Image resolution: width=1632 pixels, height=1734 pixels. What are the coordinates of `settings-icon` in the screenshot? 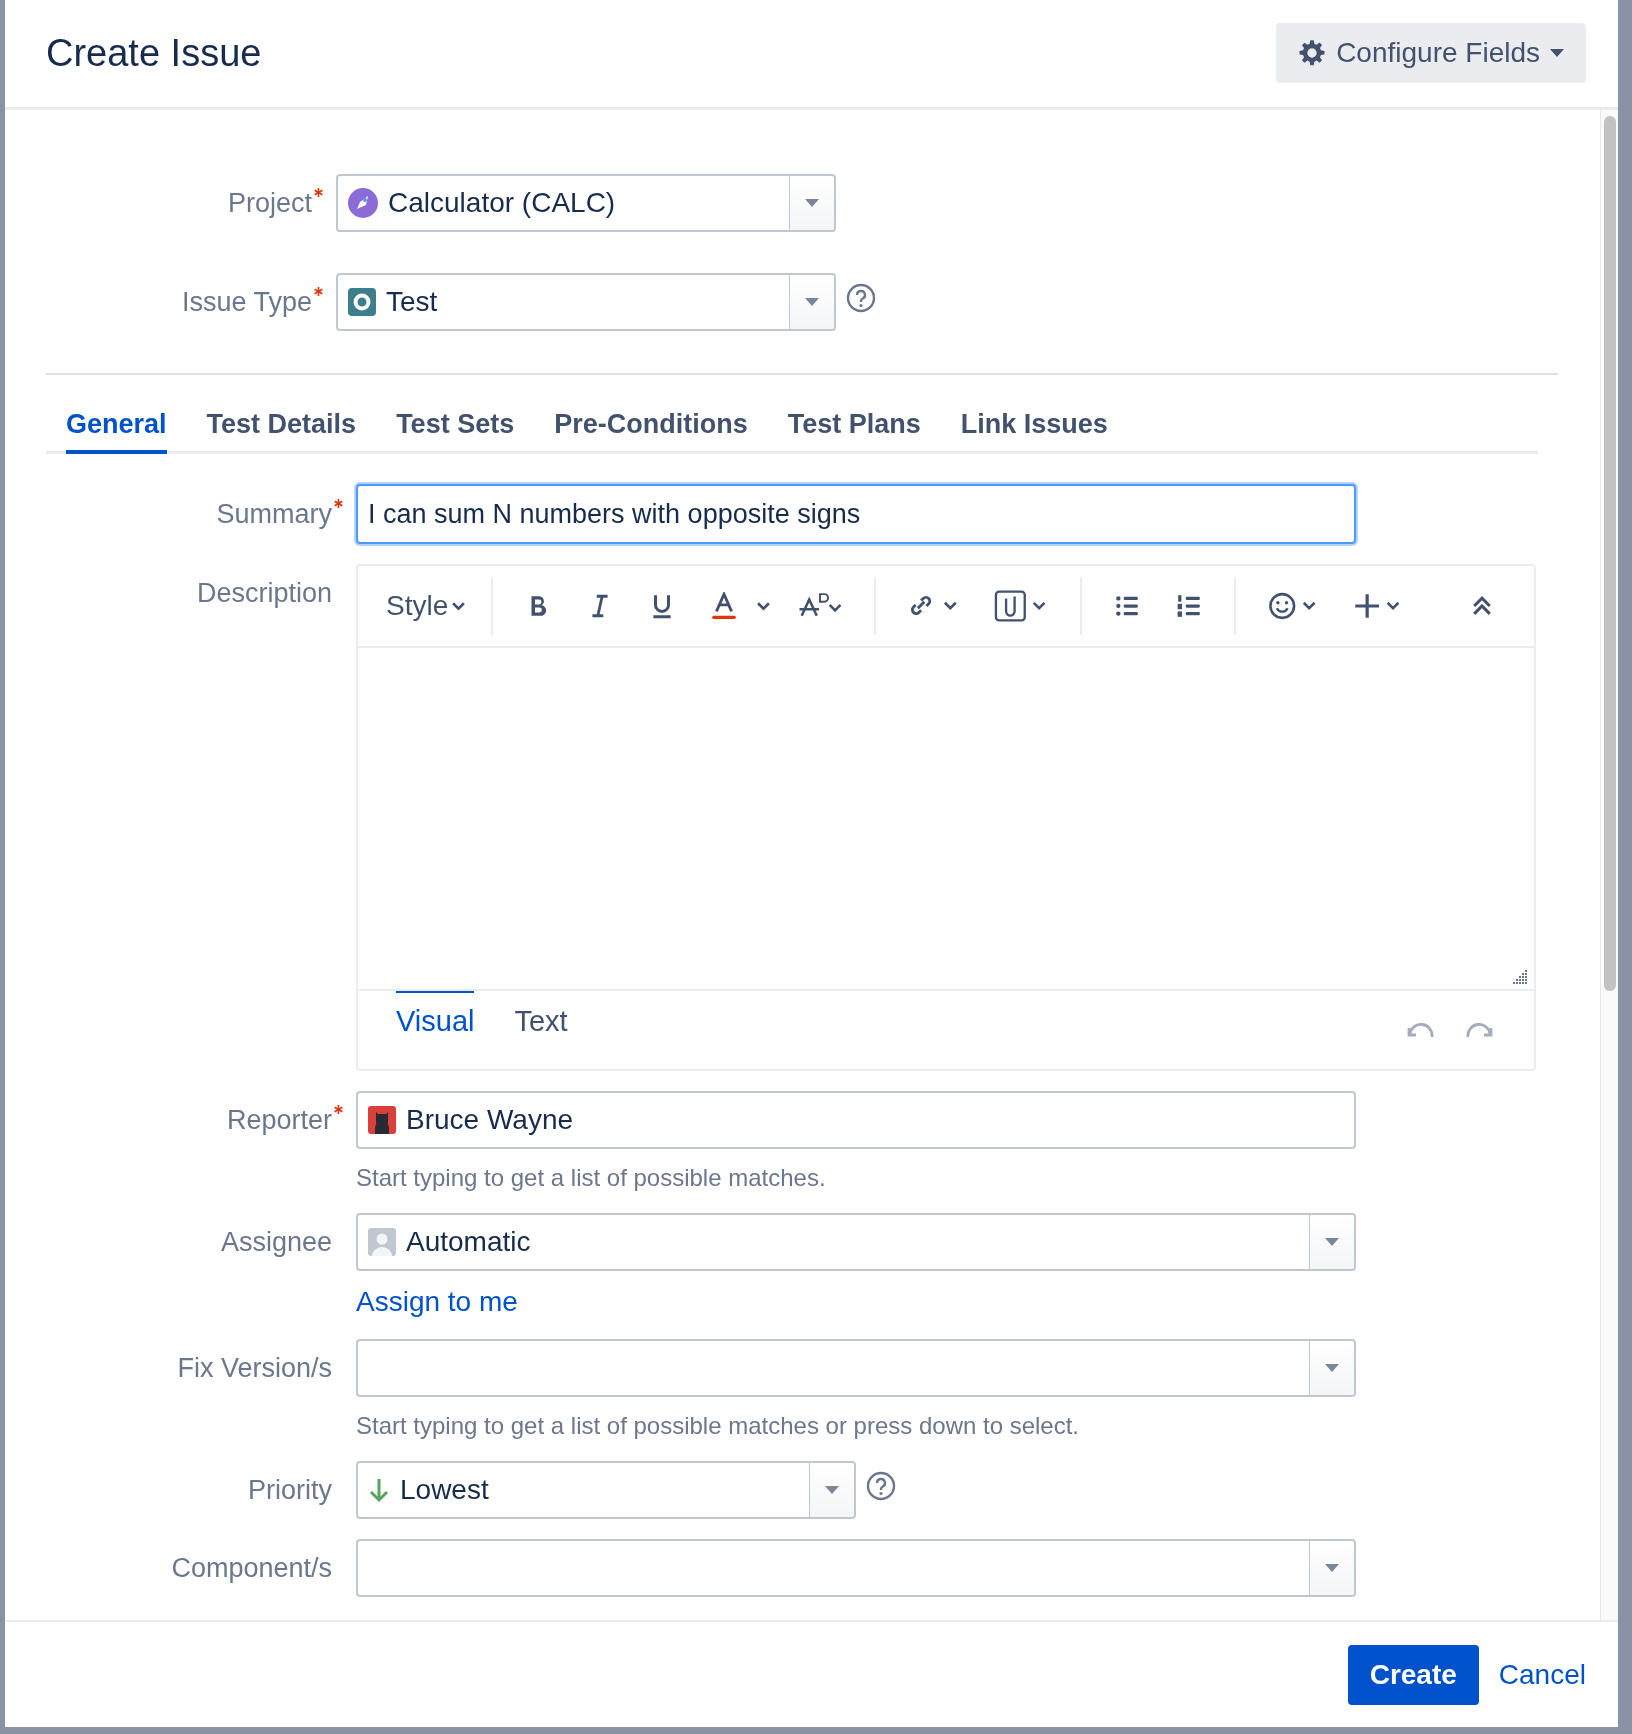 It's located at (1312, 52).